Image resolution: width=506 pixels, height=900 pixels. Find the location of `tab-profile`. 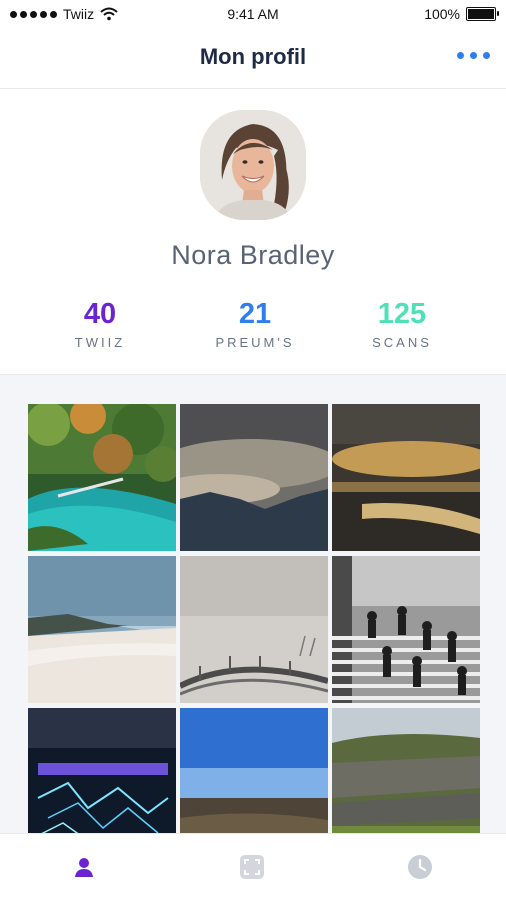

tab-profile is located at coordinates (84, 867).